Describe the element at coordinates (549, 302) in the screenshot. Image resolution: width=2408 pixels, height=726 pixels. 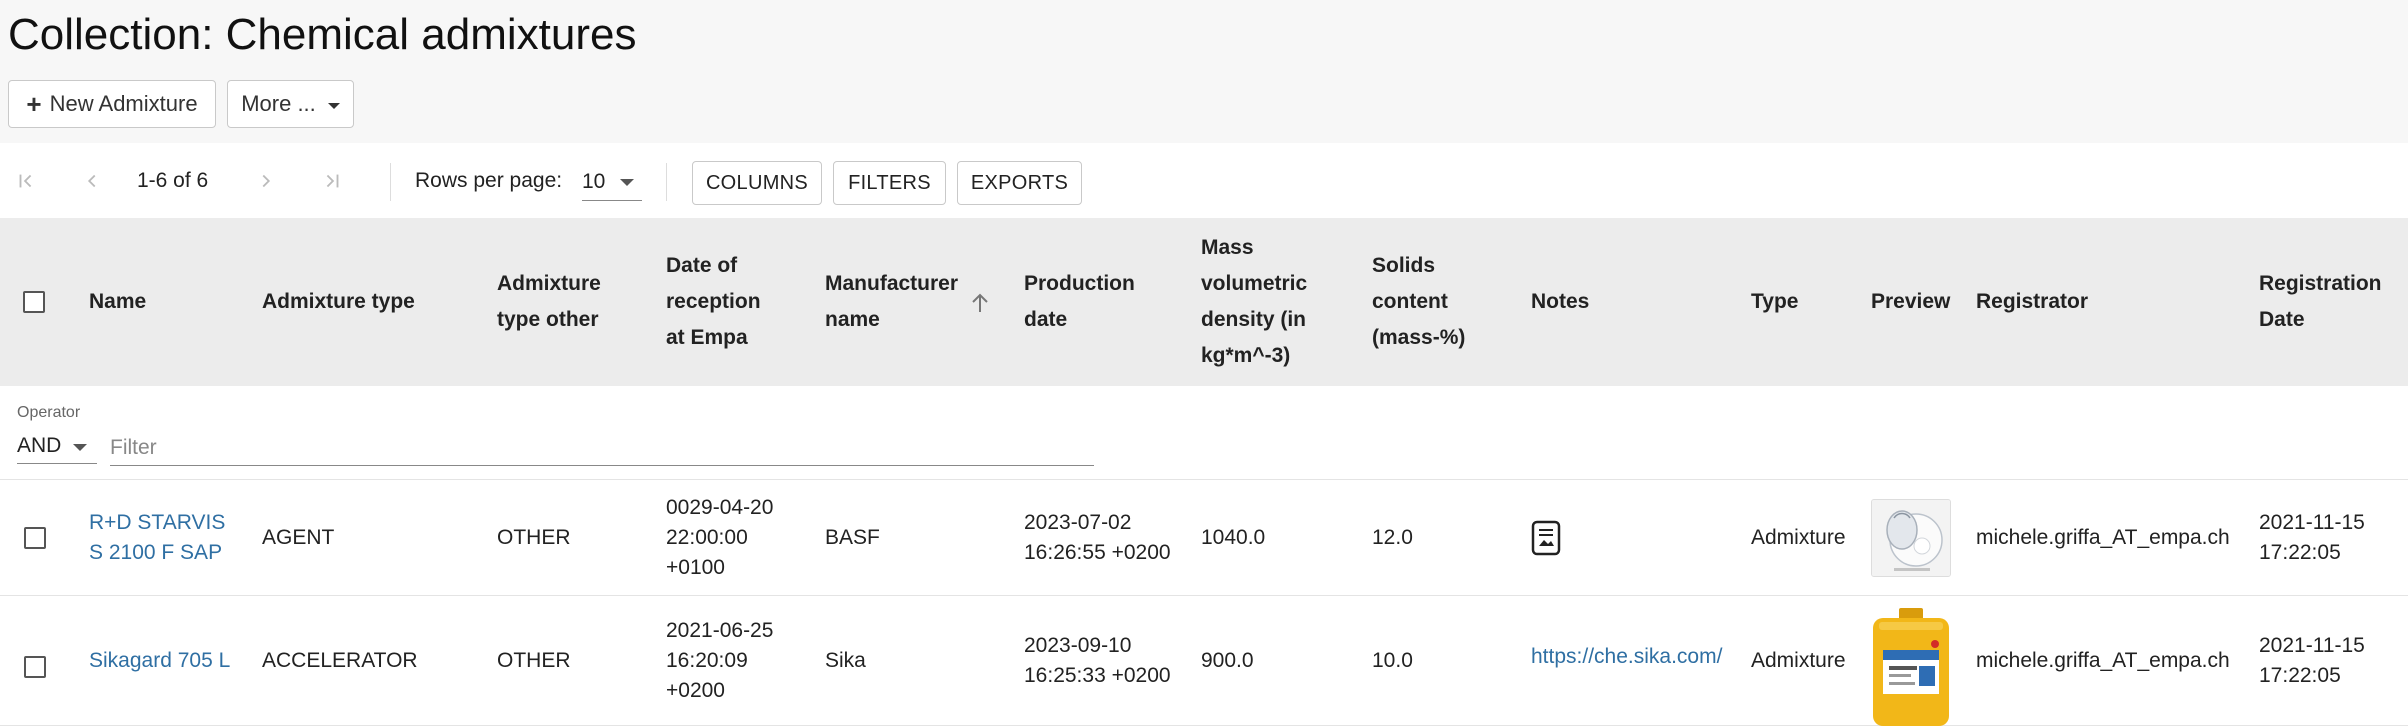
I see `header-admixture-type-other: Admixture type other` at that location.